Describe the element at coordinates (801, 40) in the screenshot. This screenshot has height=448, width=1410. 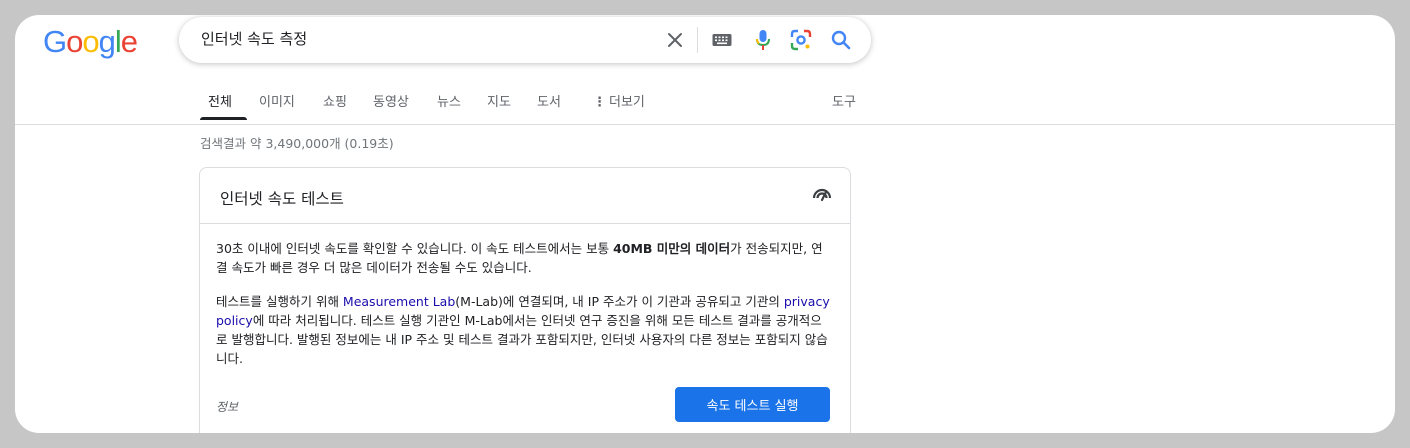
I see `lens-icon` at that location.